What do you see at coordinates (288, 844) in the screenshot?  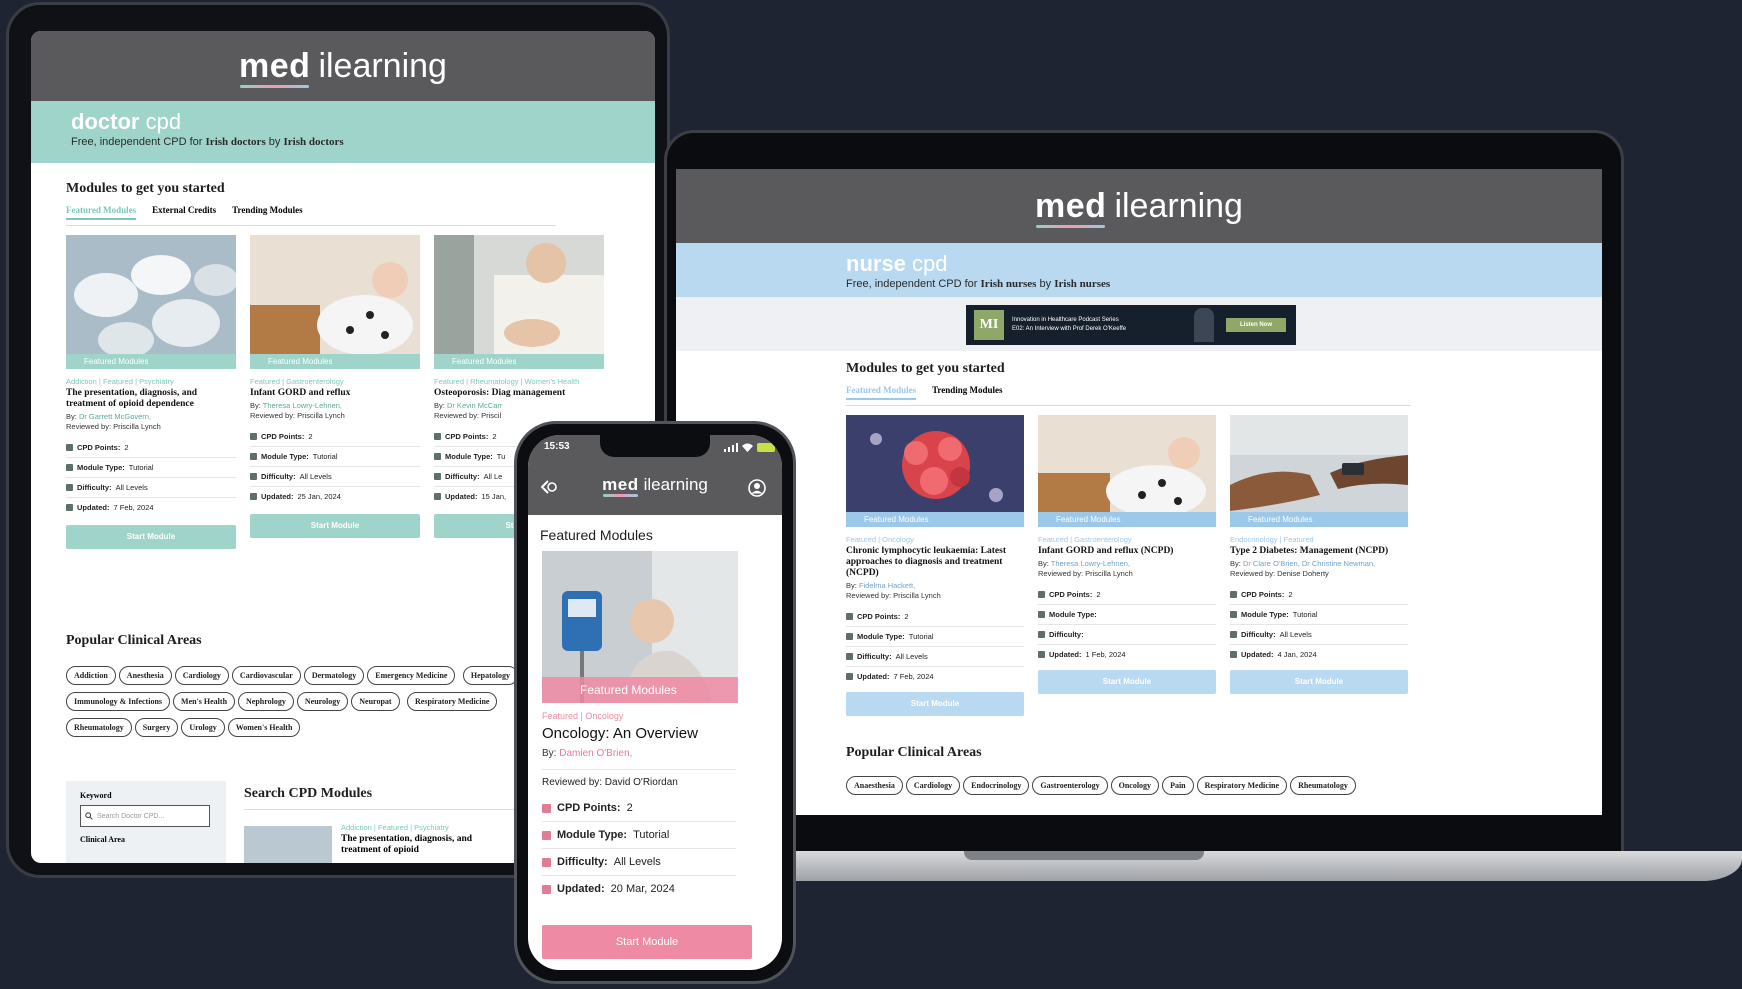 I see `result-thumbnail` at bounding box center [288, 844].